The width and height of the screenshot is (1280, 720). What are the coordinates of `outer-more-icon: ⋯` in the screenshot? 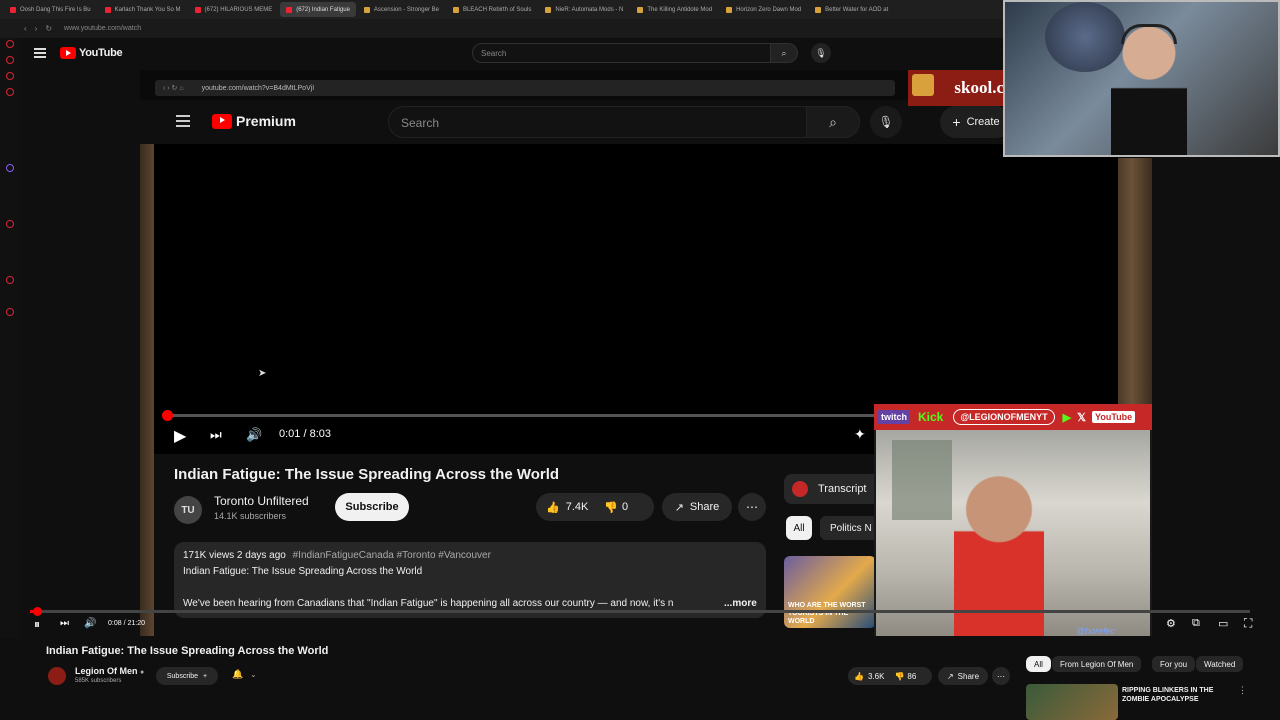 It's located at (1001, 676).